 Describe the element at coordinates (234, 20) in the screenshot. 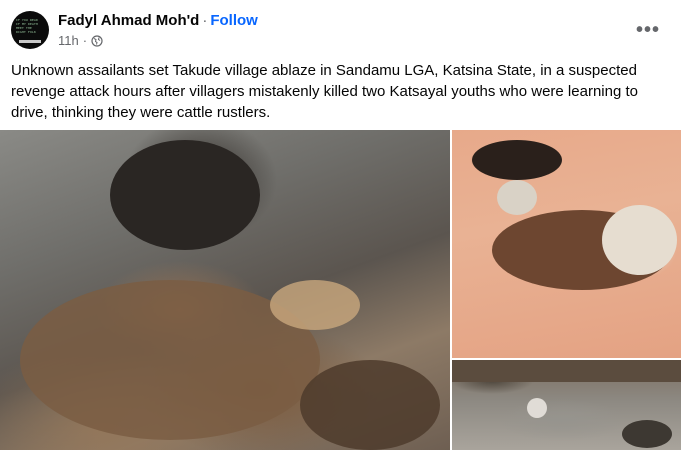

I see `follow-button: Follow` at that location.